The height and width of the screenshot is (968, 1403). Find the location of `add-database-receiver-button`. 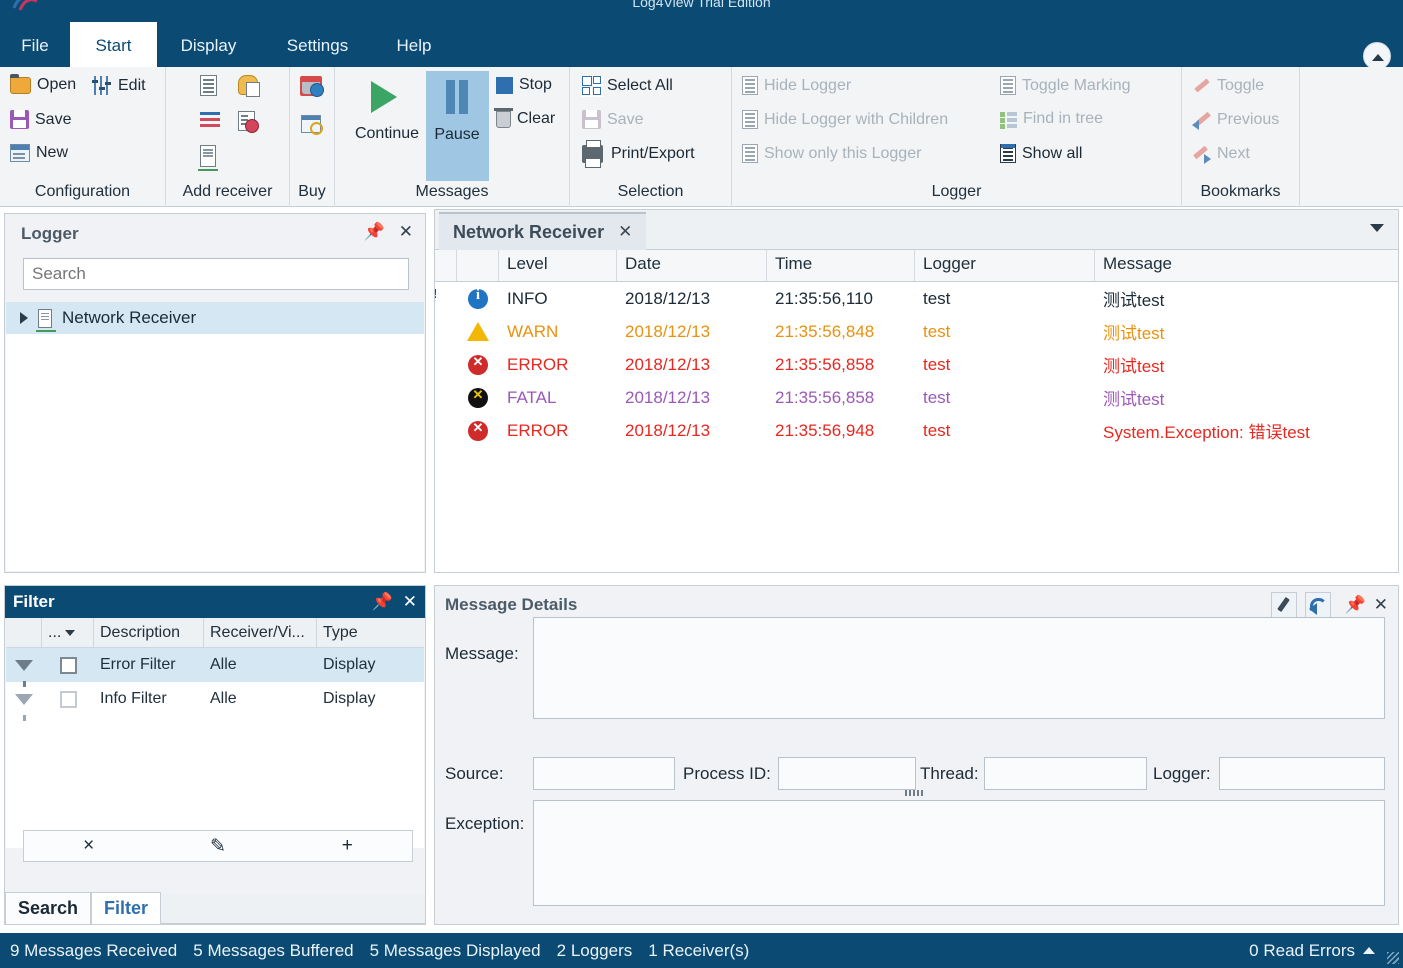

add-database-receiver-button is located at coordinates (249, 86).